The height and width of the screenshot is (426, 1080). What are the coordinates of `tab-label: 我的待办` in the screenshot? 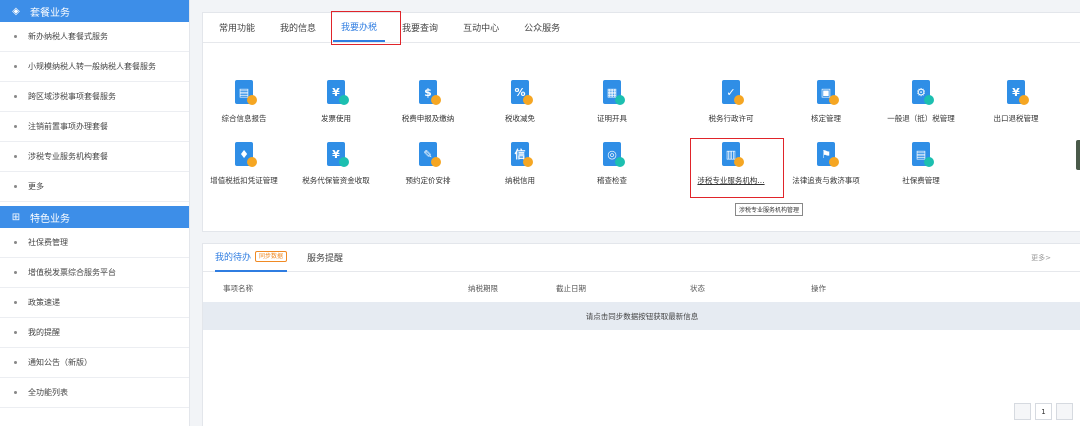 It's located at (233, 258).